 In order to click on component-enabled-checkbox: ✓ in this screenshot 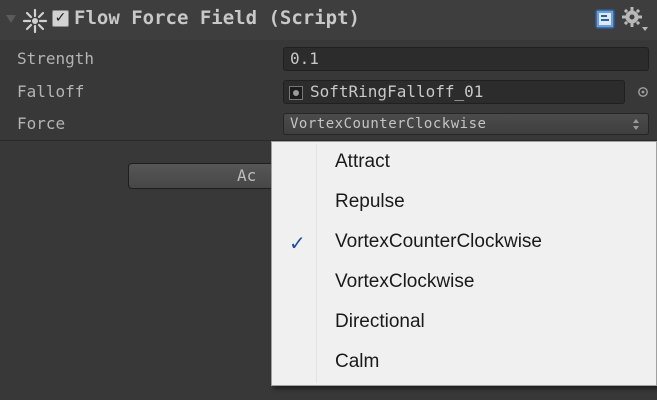, I will do `click(60, 18)`.